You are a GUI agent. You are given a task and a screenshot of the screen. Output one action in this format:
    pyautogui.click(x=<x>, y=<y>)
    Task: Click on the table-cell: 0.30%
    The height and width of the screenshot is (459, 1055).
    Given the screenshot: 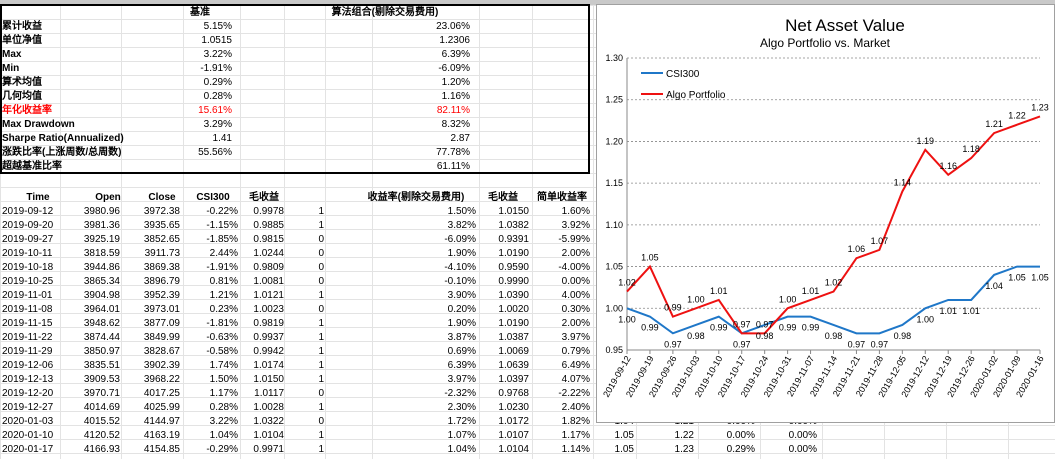 What is the action you would take?
    pyautogui.click(x=561, y=309)
    